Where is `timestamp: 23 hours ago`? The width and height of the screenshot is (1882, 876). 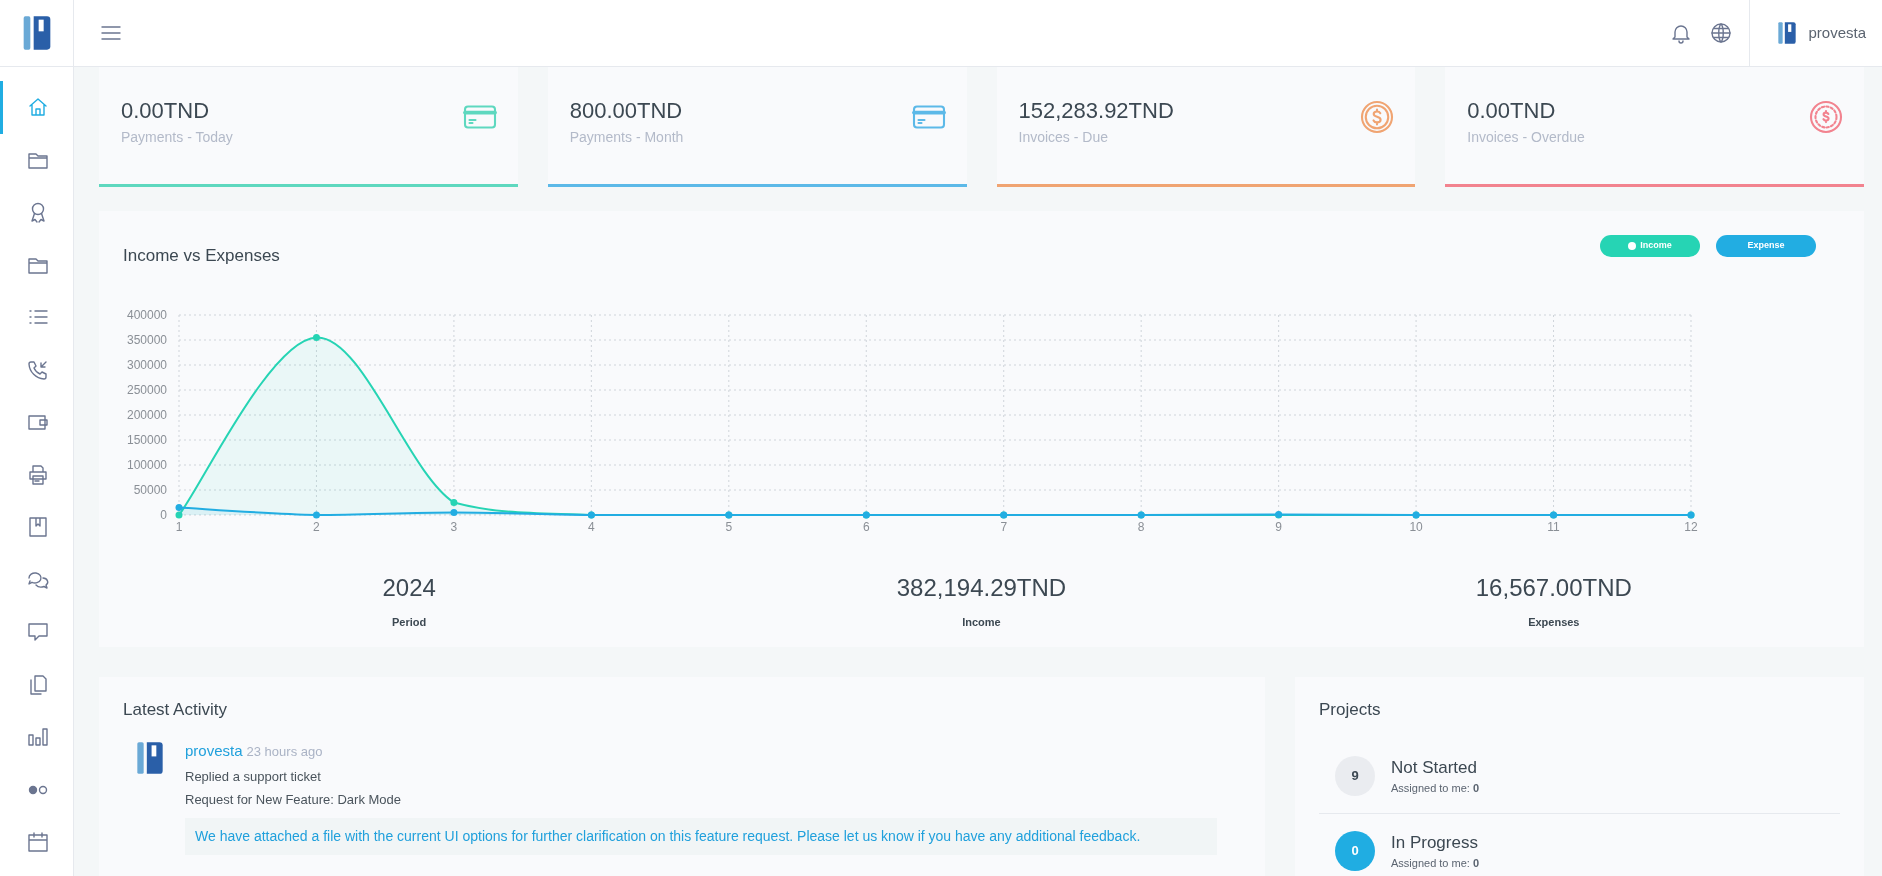 timestamp: 23 hours ago is located at coordinates (284, 751).